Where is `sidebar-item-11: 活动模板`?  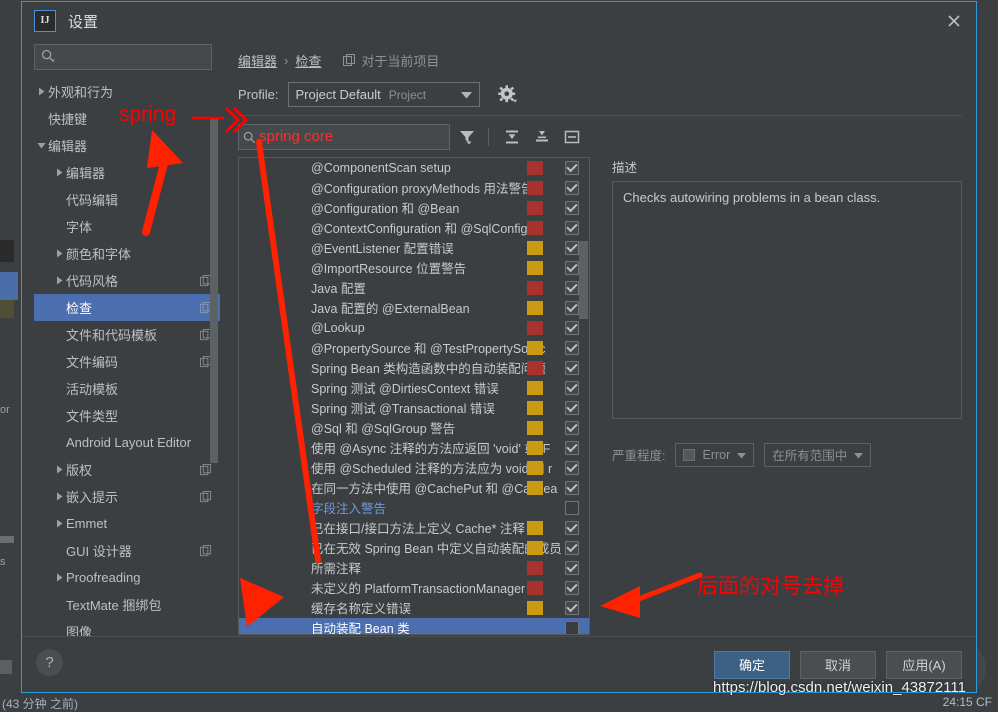 sidebar-item-11: 活动模板 is located at coordinates (127, 388).